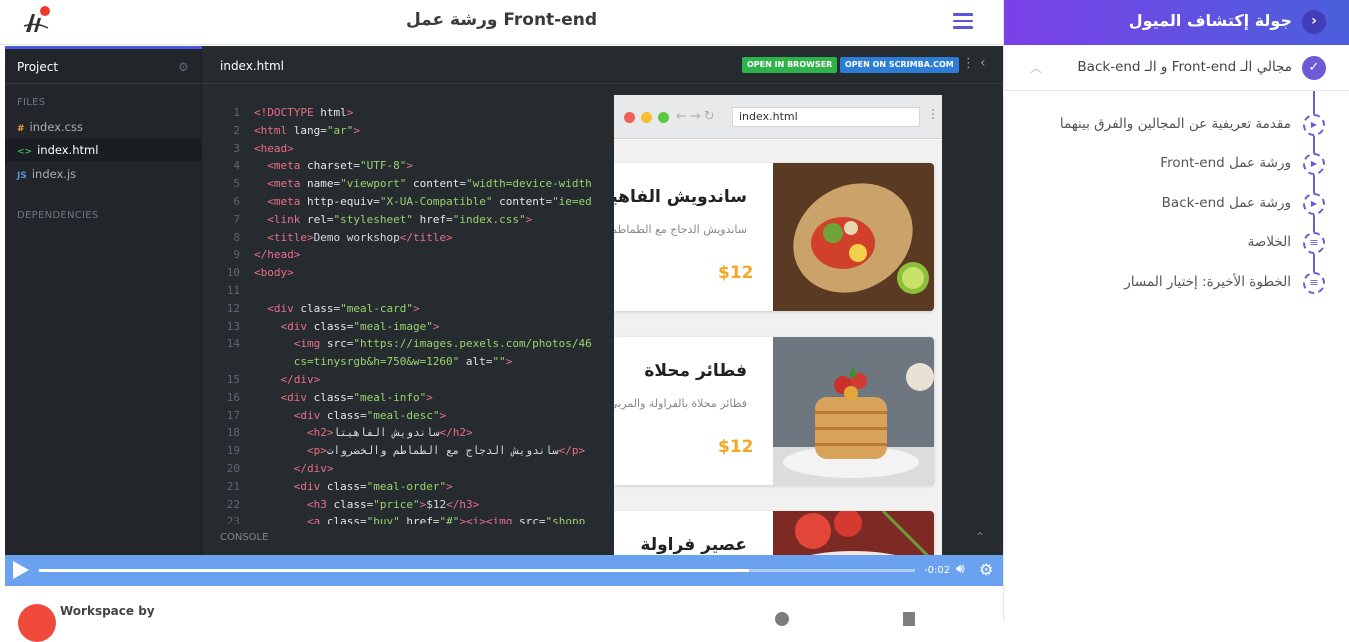 This screenshot has width=1349, height=642. Describe the element at coordinates (37, 623) in the screenshot. I see `scrimba-logo` at that location.